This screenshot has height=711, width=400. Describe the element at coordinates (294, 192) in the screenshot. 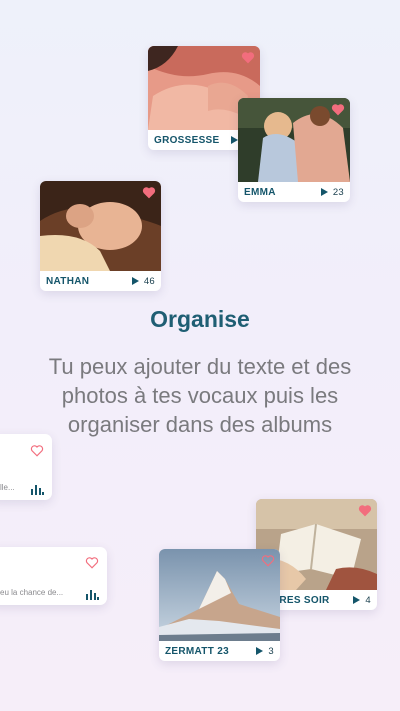

I see `album-footer: EMMA 23` at that location.